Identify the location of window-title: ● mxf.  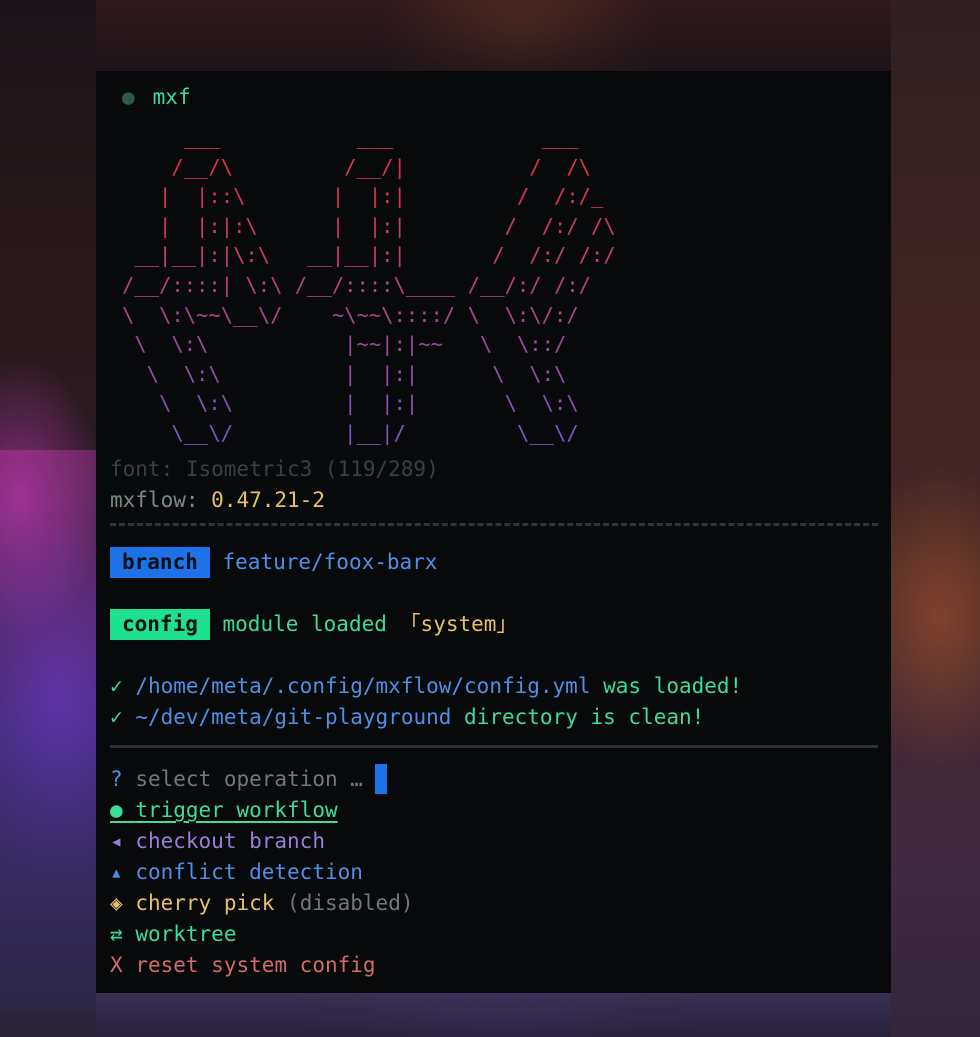
(156, 97).